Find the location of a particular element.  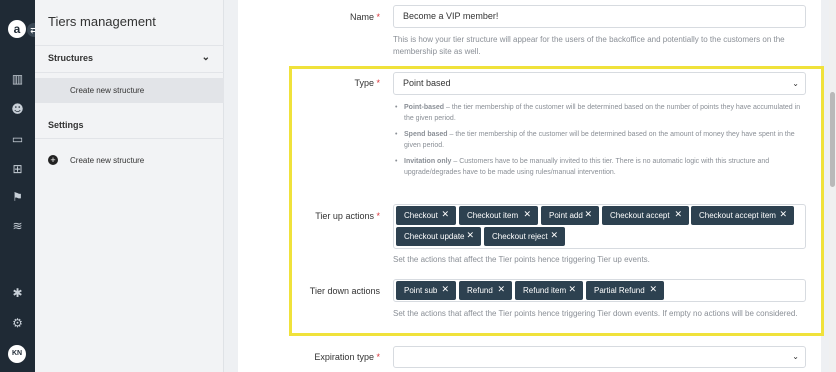

type-select: Point based ⌄ is located at coordinates (599, 83).